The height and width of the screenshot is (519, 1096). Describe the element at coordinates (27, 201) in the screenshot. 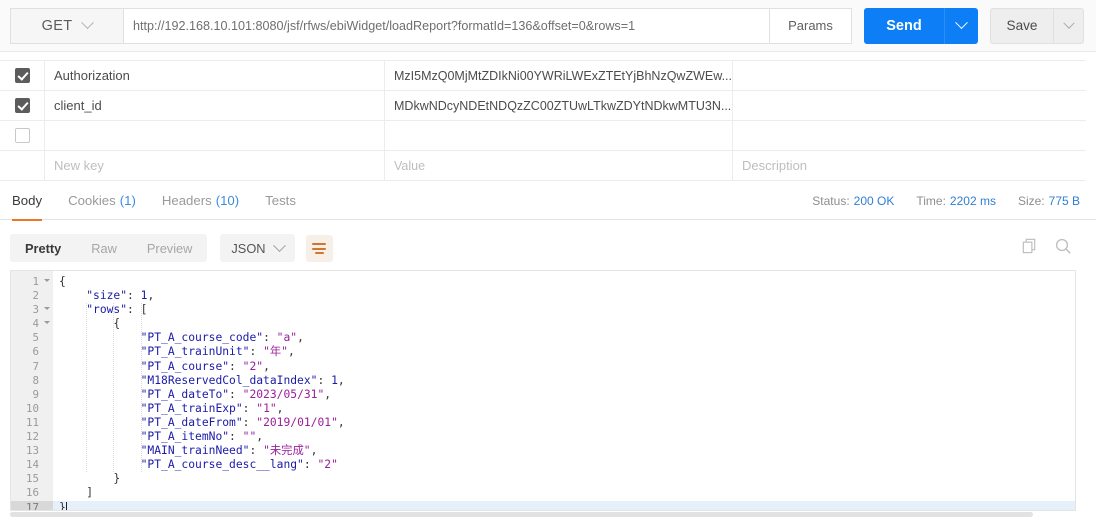

I see `tab-body: Body` at that location.